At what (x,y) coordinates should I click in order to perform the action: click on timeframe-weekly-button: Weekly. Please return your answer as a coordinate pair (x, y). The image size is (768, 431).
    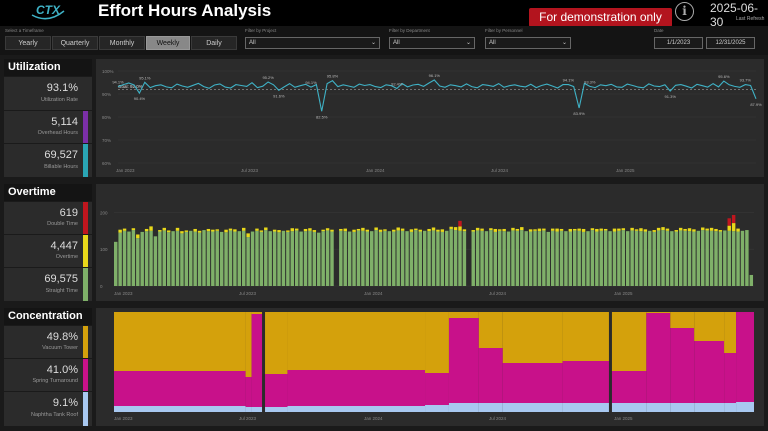
    Looking at the image, I should click on (168, 43).